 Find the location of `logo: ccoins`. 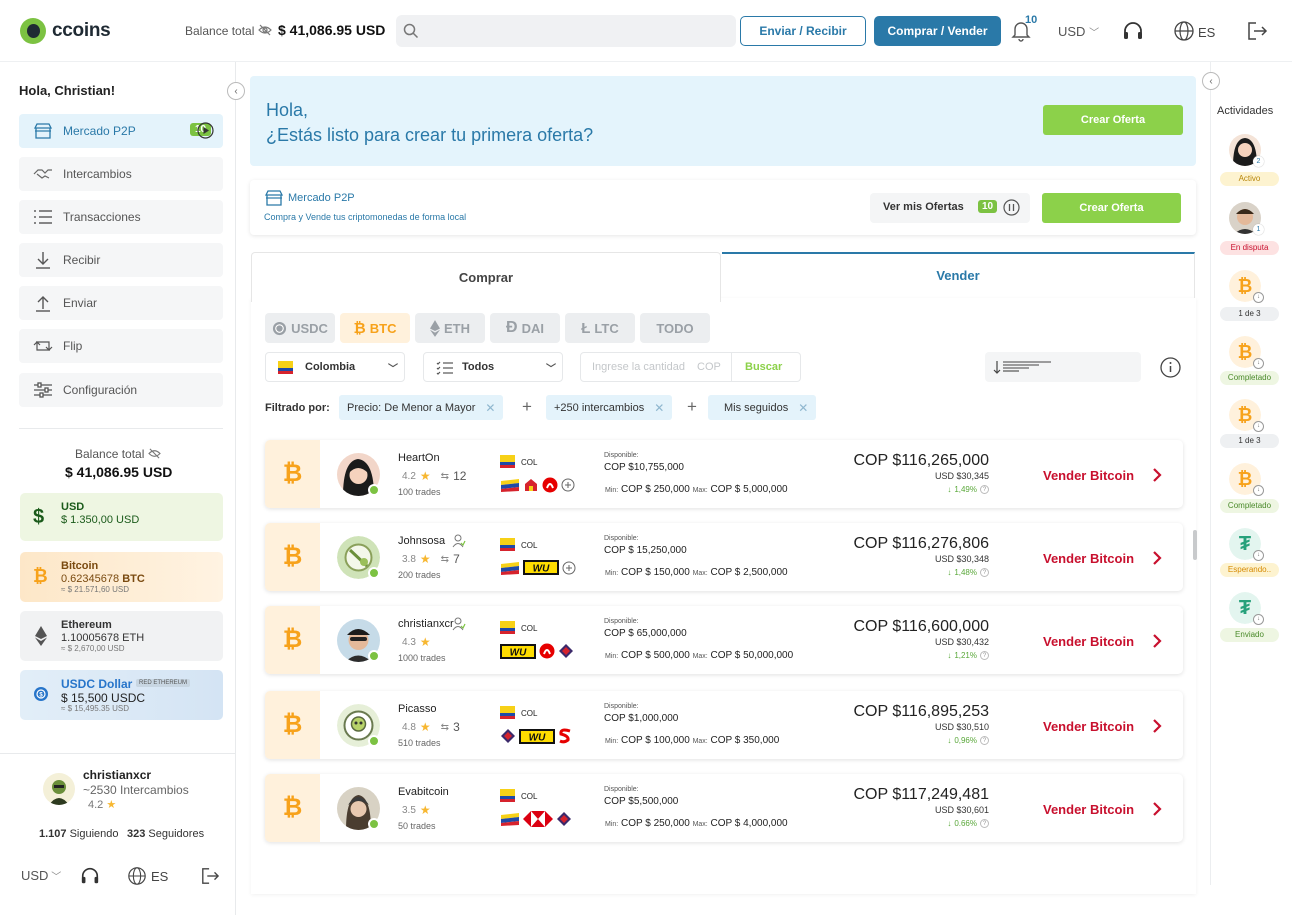

logo: ccoins is located at coordinates (65, 31).